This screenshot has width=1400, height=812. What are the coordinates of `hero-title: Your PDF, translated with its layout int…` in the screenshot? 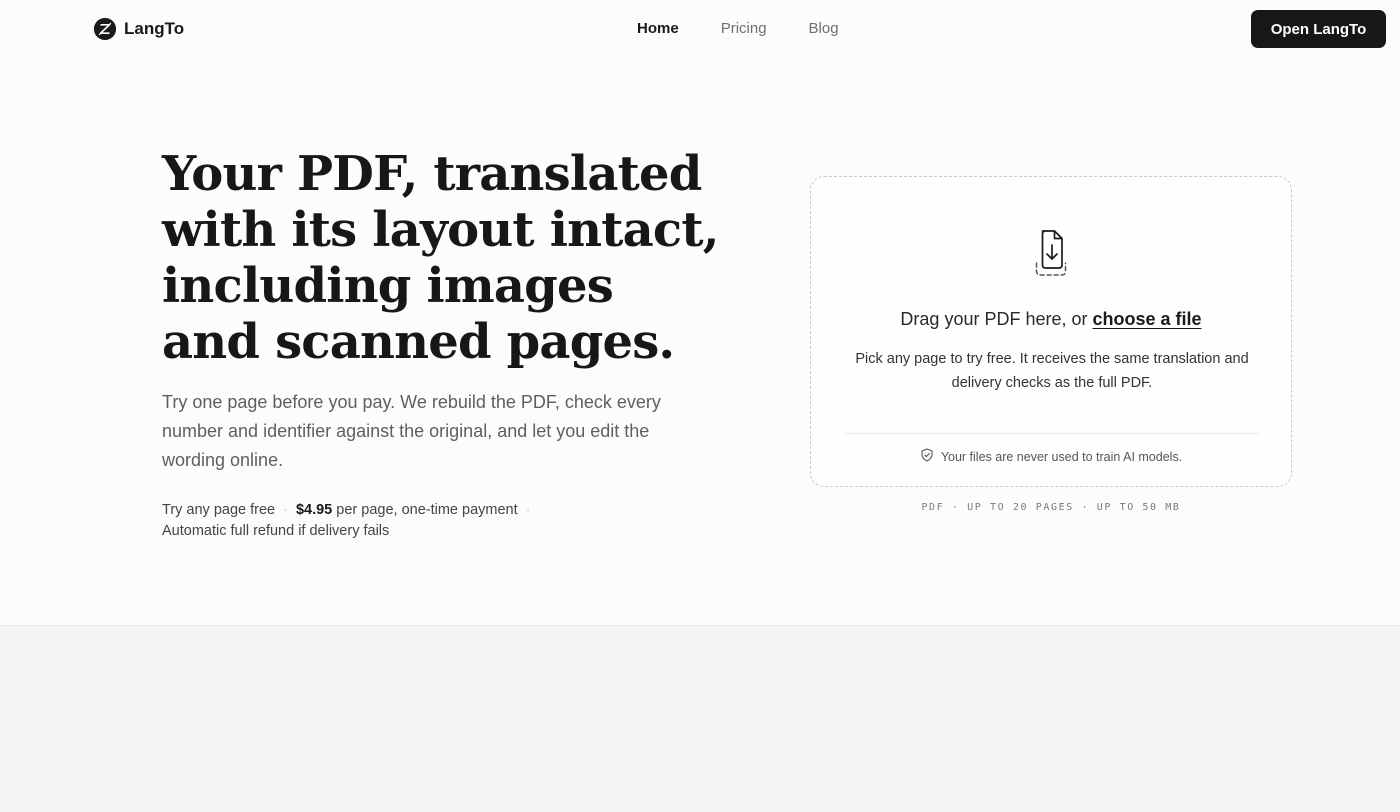 It's located at (440, 258).